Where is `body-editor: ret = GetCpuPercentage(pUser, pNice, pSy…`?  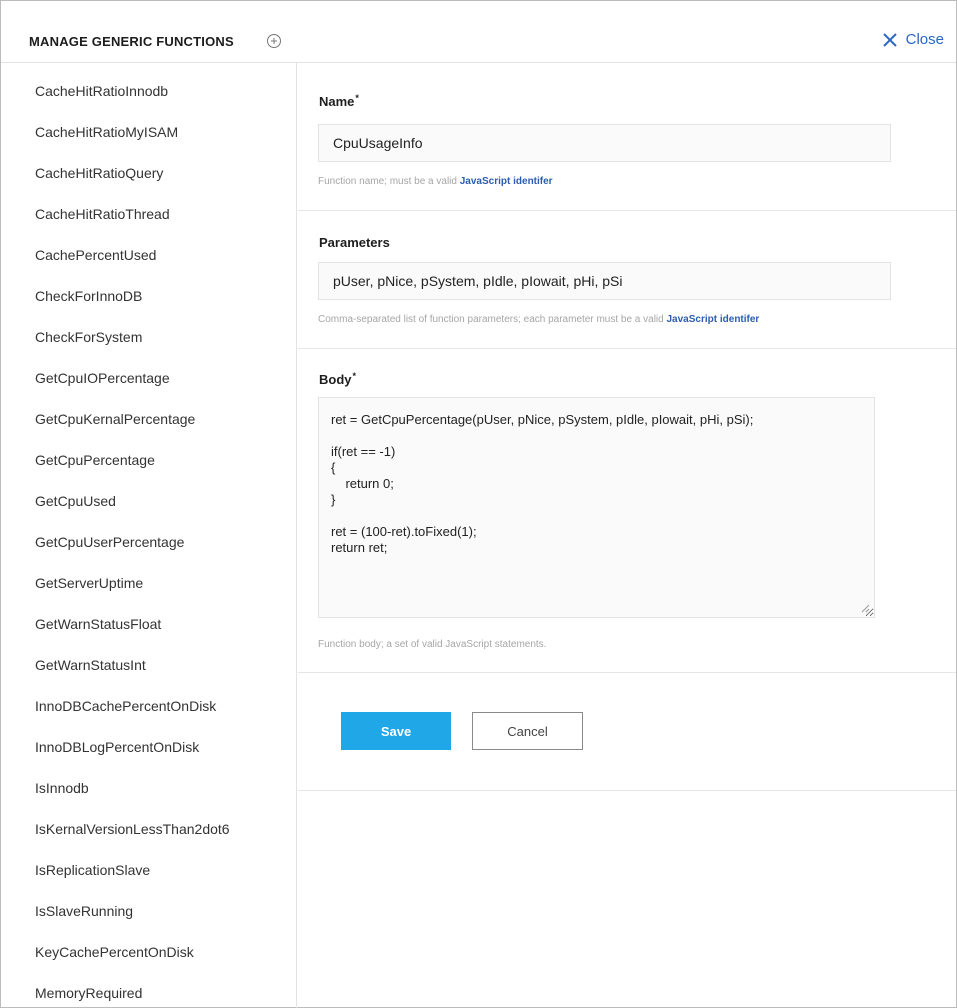
body-editor: ret = GetCpuPercentage(pUser, pNice, pSy… is located at coordinates (596, 507).